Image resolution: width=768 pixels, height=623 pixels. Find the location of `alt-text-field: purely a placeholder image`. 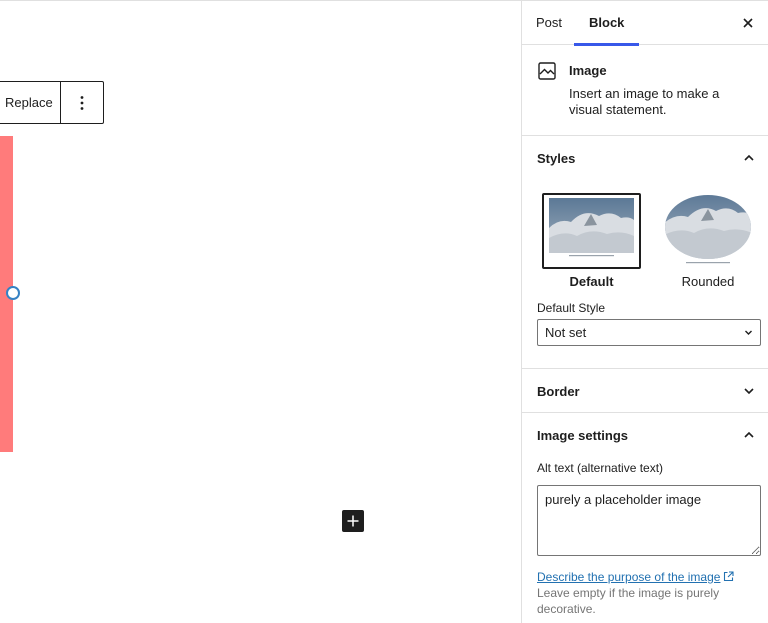

alt-text-field: purely a placeholder image is located at coordinates (649, 520).